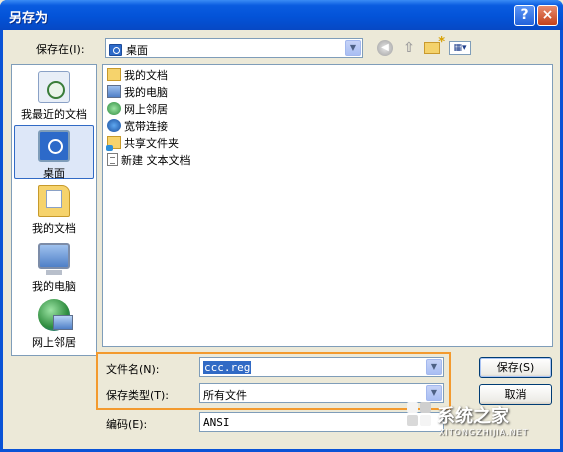 This screenshot has width=563, height=452. What do you see at coordinates (146, 75) in the screenshot?
I see `file-name: 我的文档` at bounding box center [146, 75].